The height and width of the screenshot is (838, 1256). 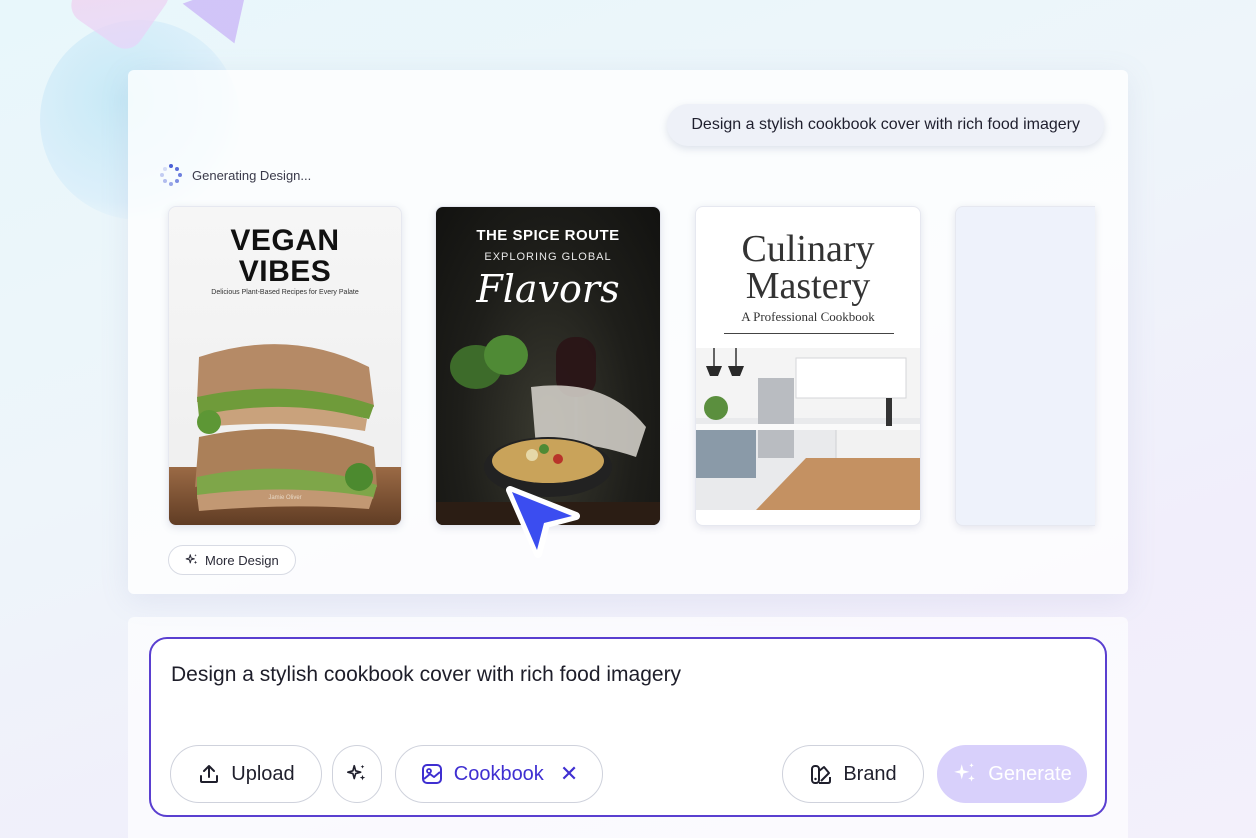 What do you see at coordinates (209, 774) in the screenshot?
I see `upload-icon` at bounding box center [209, 774].